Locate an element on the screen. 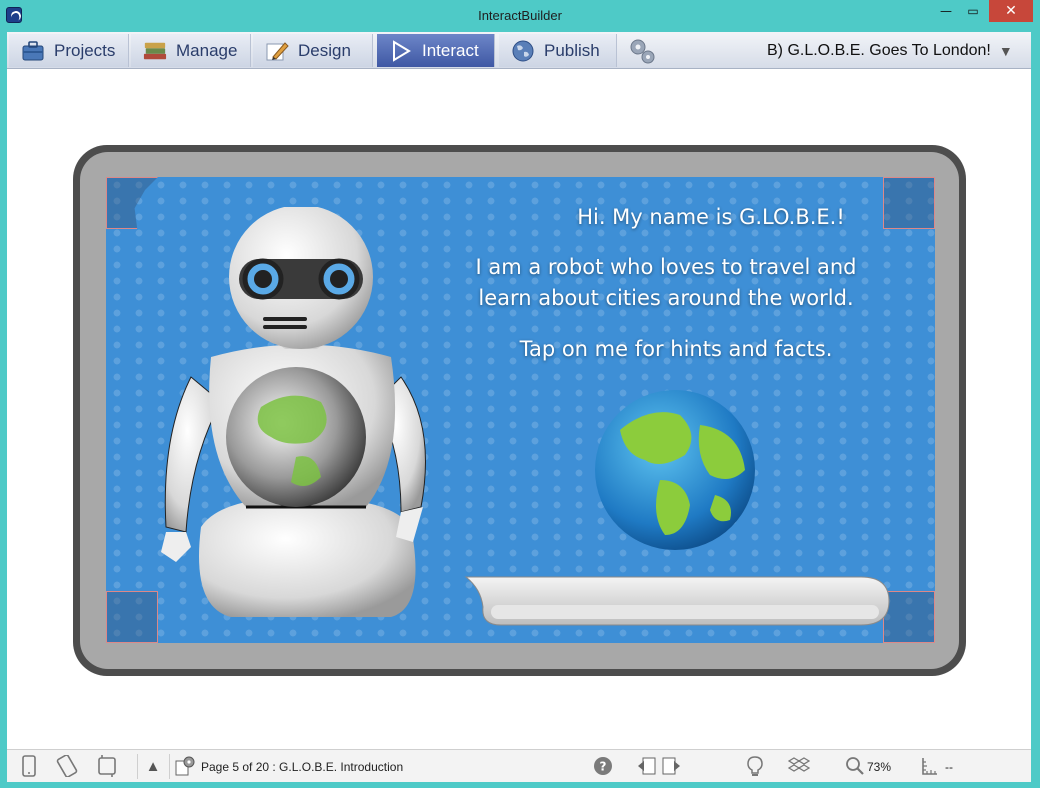  lightbulb-icon is located at coordinates (755, 766).